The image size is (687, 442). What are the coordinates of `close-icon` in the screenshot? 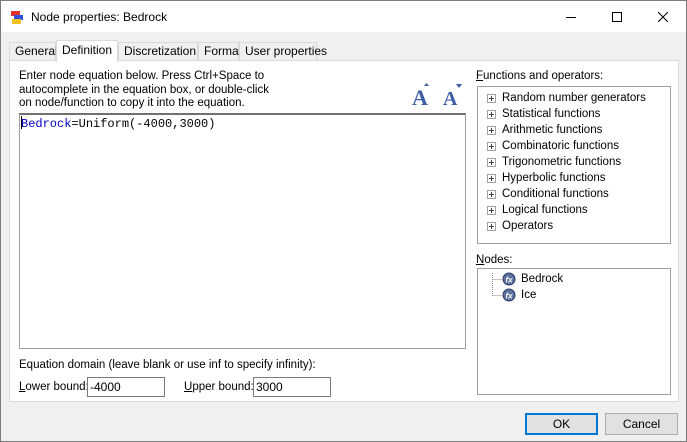 It's located at (663, 16).